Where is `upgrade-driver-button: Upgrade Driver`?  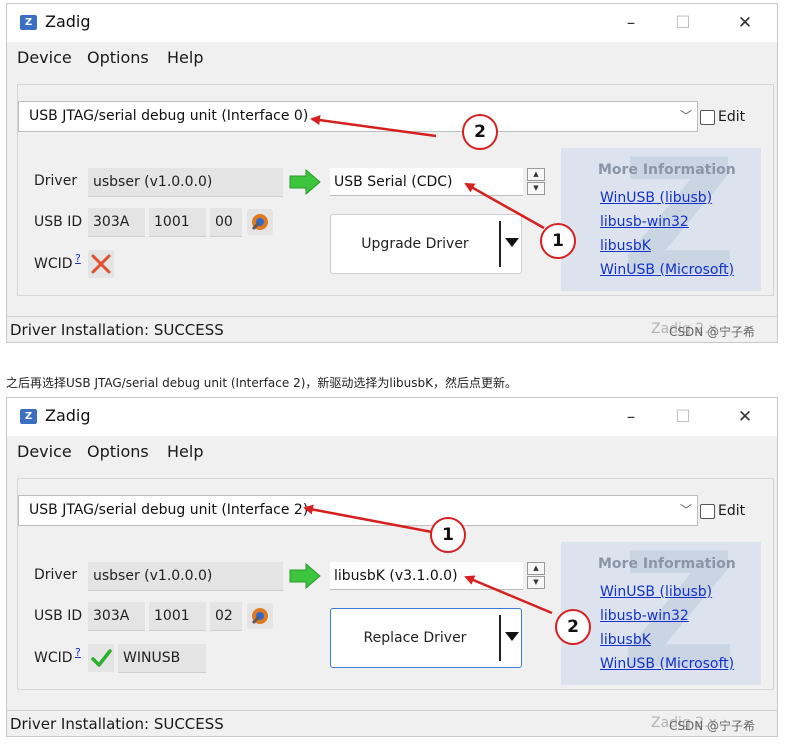
upgrade-driver-button: Upgrade Driver is located at coordinates (426, 244).